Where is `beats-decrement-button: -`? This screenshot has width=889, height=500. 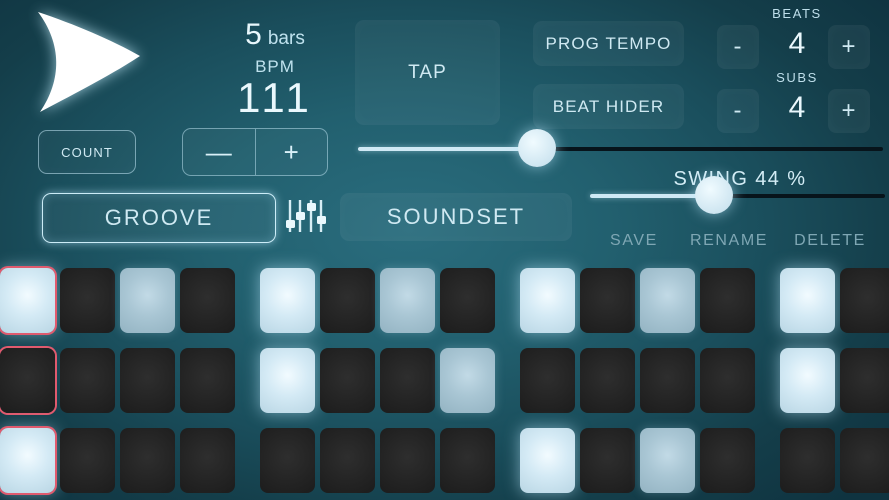
beats-decrement-button: - is located at coordinates (738, 47).